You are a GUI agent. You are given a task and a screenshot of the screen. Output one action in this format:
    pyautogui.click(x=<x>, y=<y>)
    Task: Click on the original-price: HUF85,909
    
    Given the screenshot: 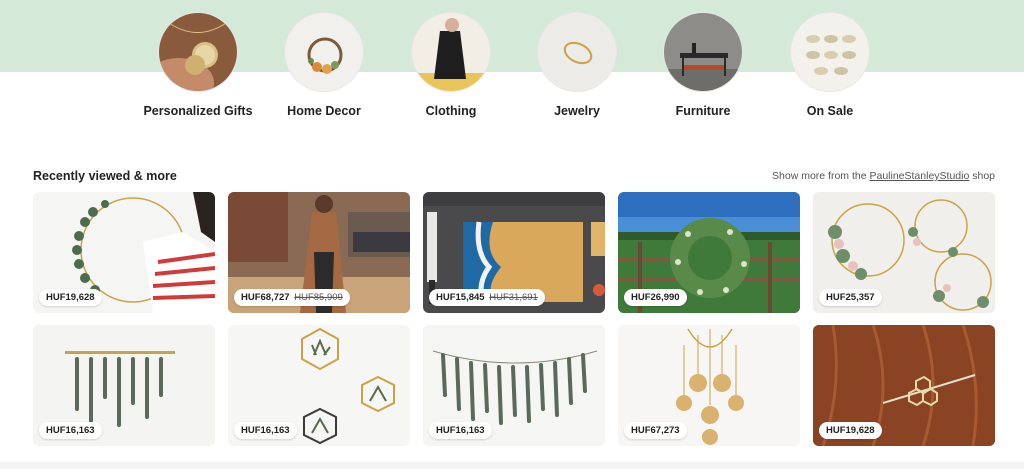 What is the action you would take?
    pyautogui.click(x=318, y=297)
    